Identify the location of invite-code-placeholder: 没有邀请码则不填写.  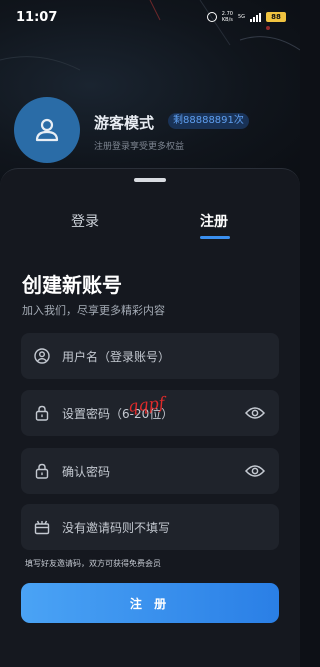
(116, 527).